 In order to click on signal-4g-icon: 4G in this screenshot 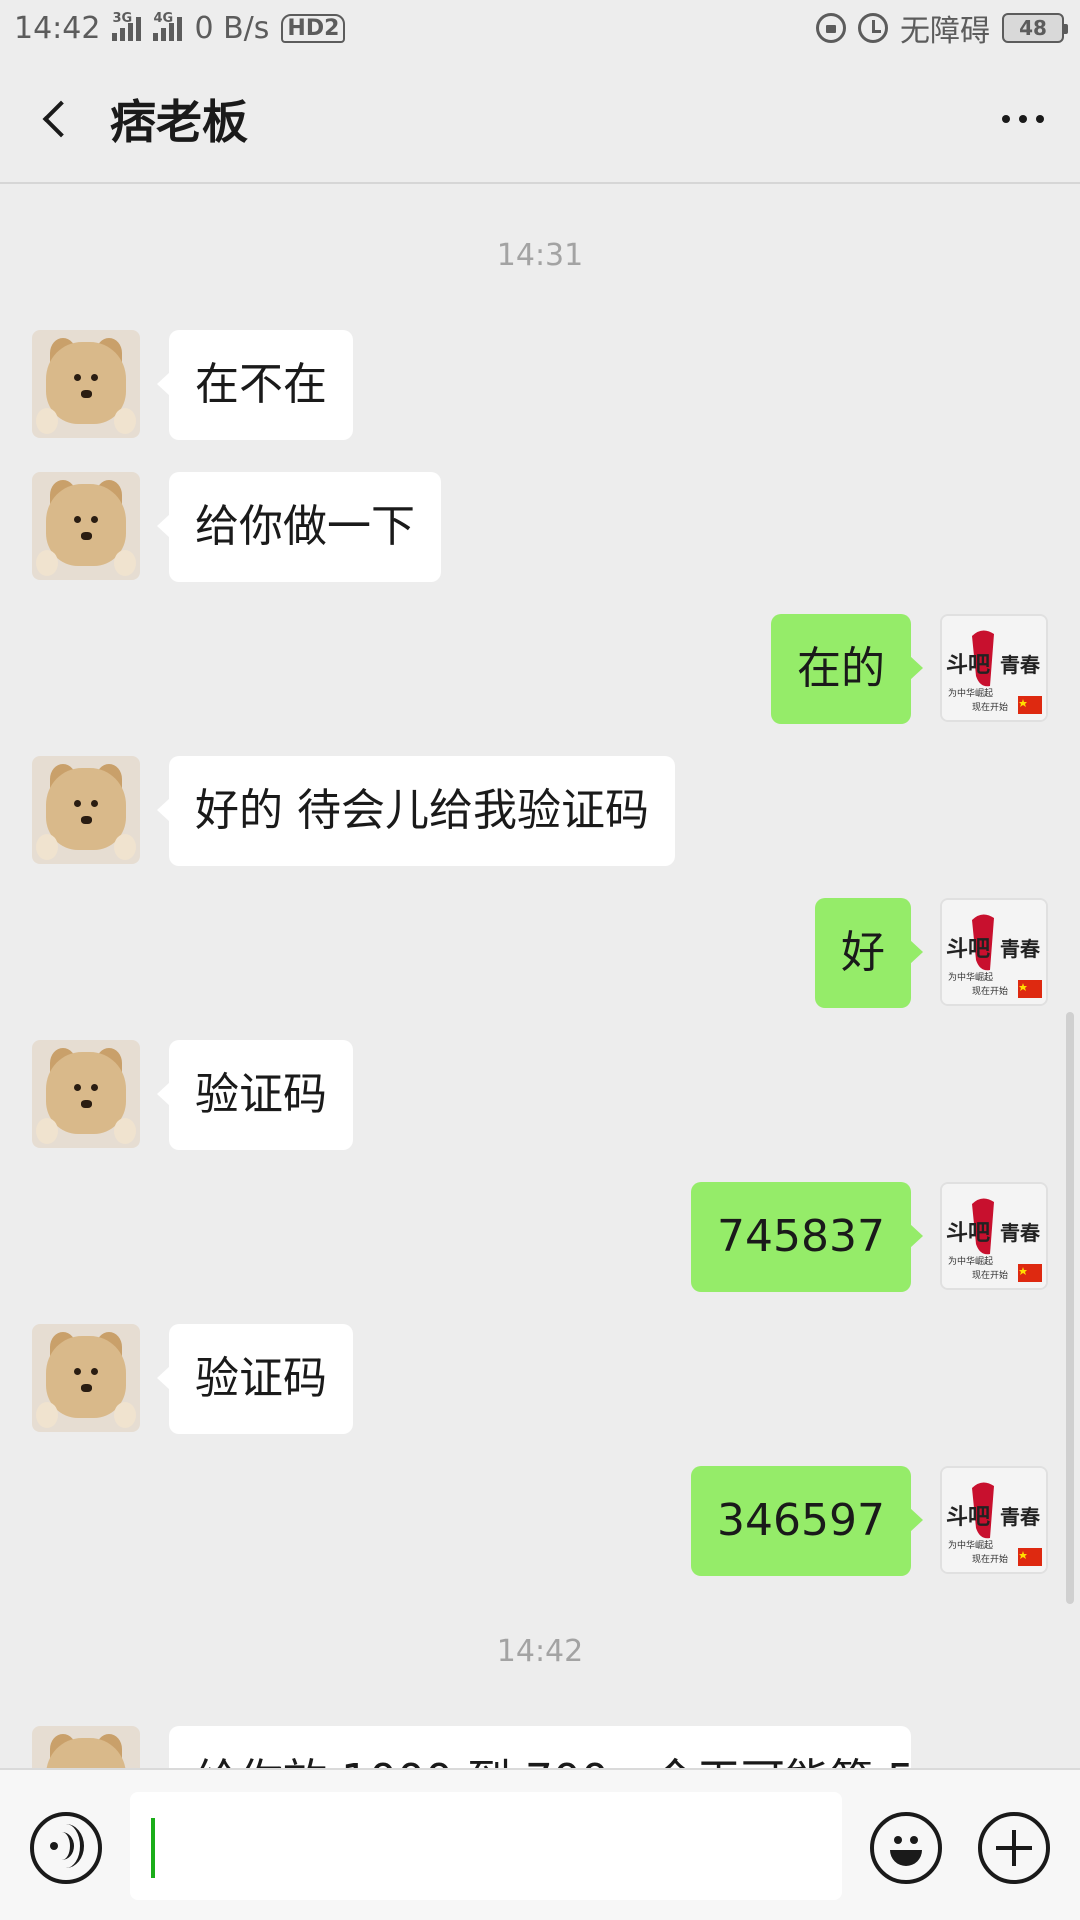, I will do `click(168, 26)`.